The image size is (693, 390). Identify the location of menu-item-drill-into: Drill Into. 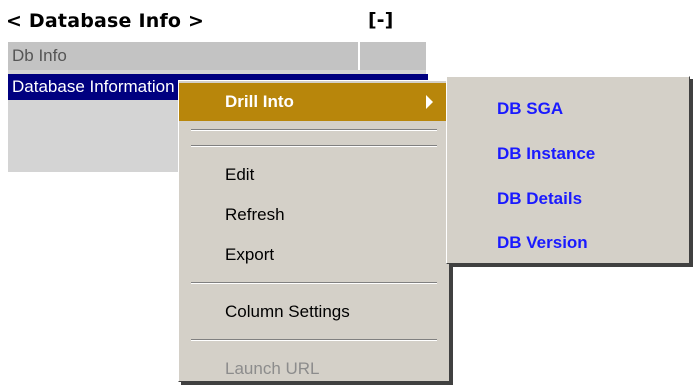
(314, 102).